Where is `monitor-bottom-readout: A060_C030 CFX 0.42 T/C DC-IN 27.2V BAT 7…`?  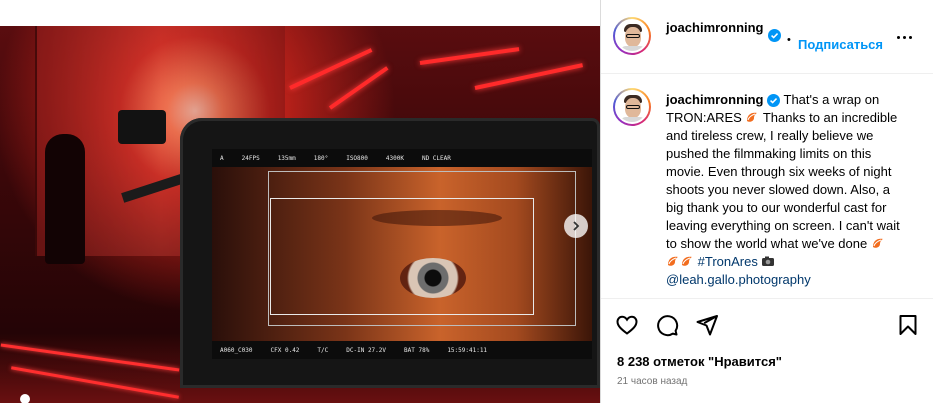
monitor-bottom-readout: A060_C030 CFX 0.42 T/C DC-IN 27.2V BAT 7… is located at coordinates (402, 350).